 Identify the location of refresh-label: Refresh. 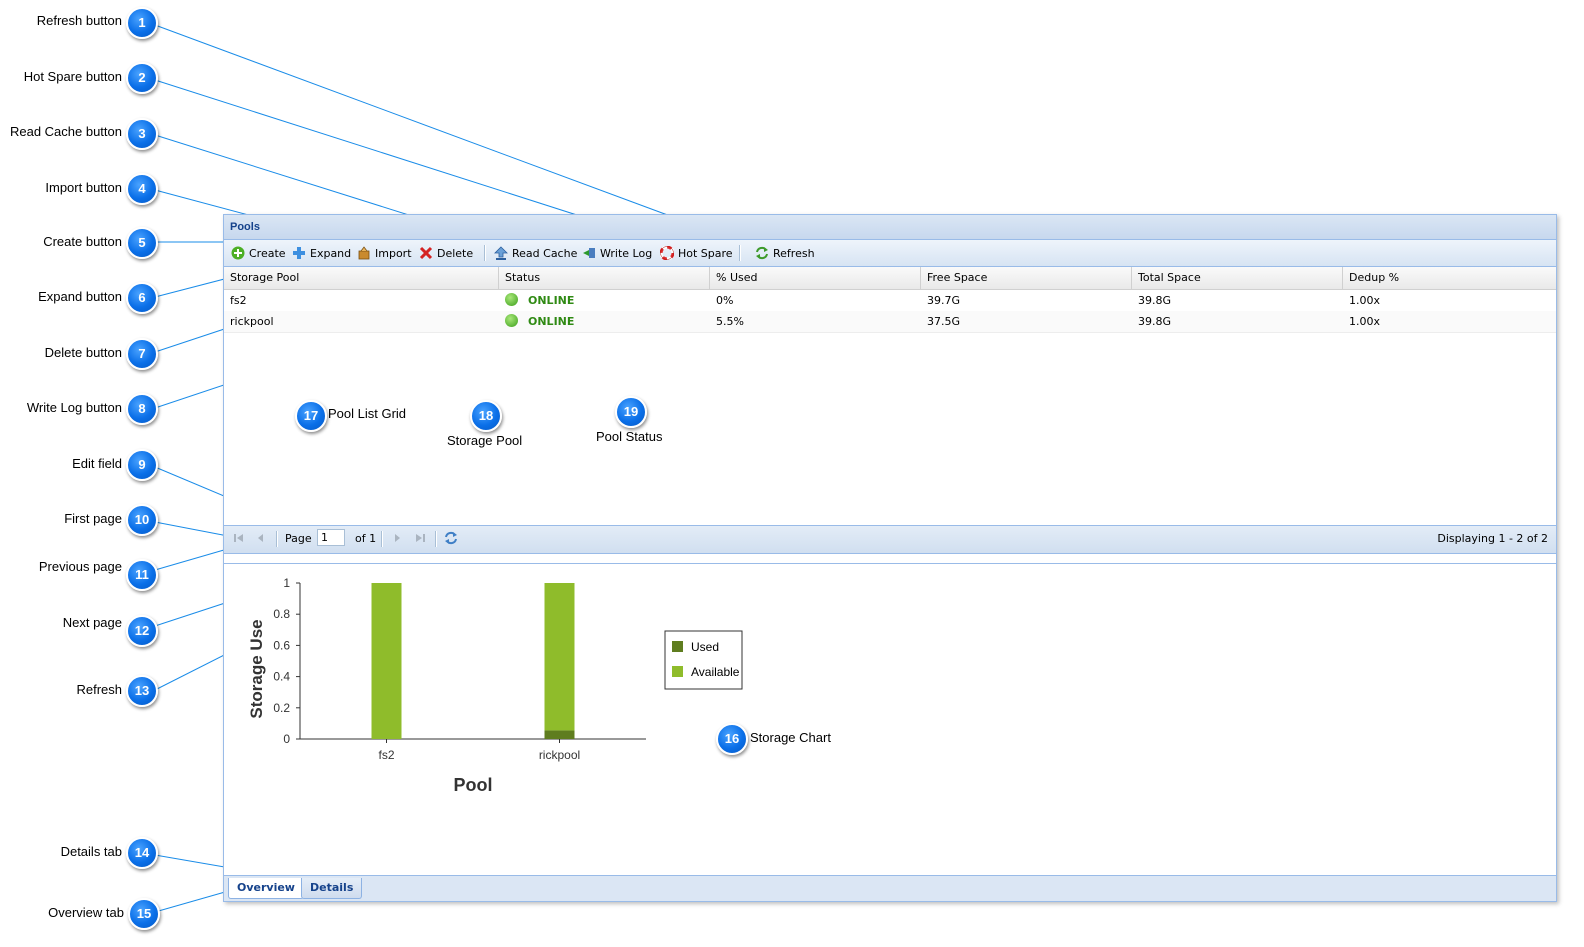
(794, 253).